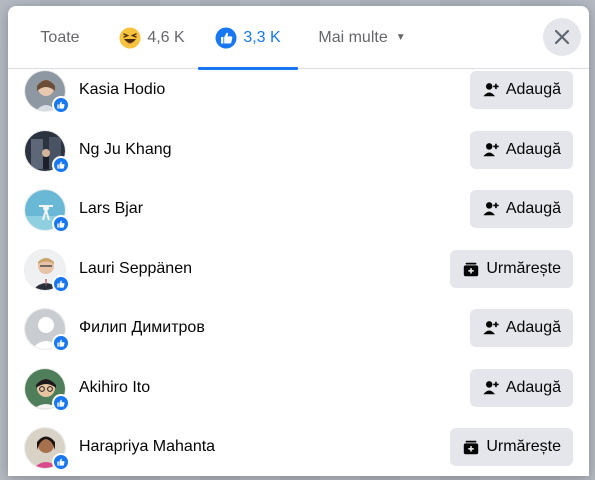 The width and height of the screenshot is (595, 480). I want to click on close-icon, so click(562, 37).